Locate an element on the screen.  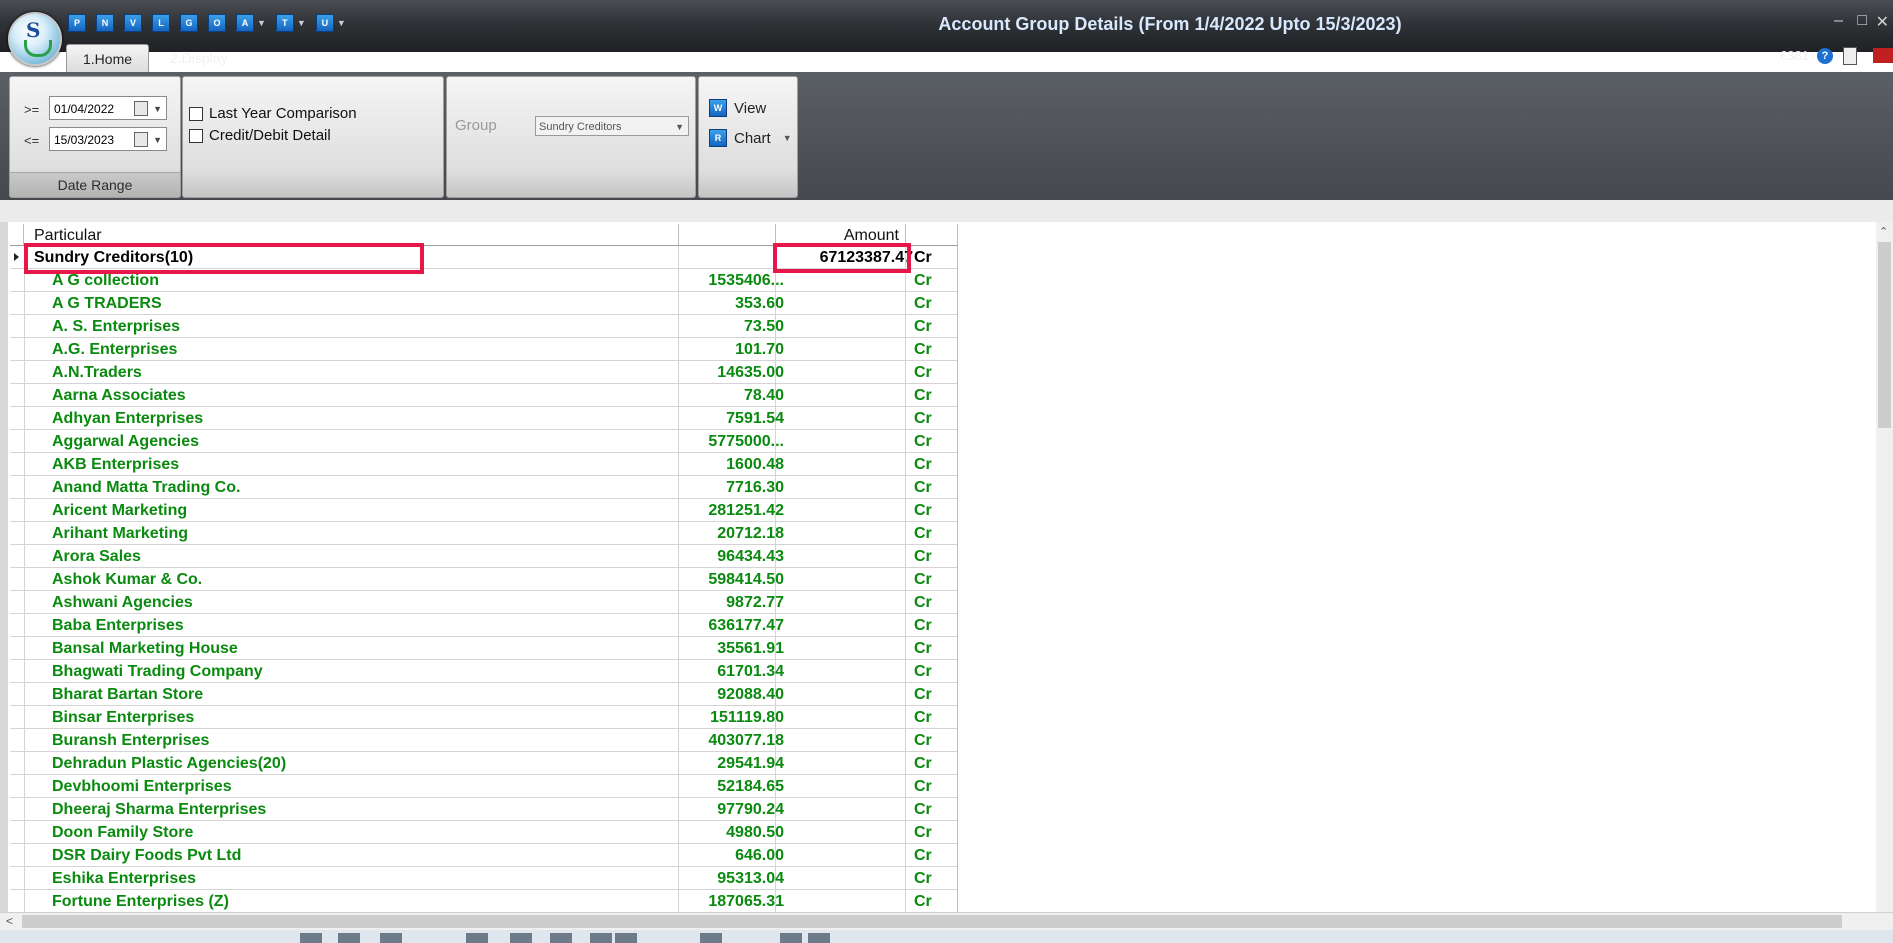
table-row: A G TRADERS 353.60 Cr is located at coordinates (484, 303).